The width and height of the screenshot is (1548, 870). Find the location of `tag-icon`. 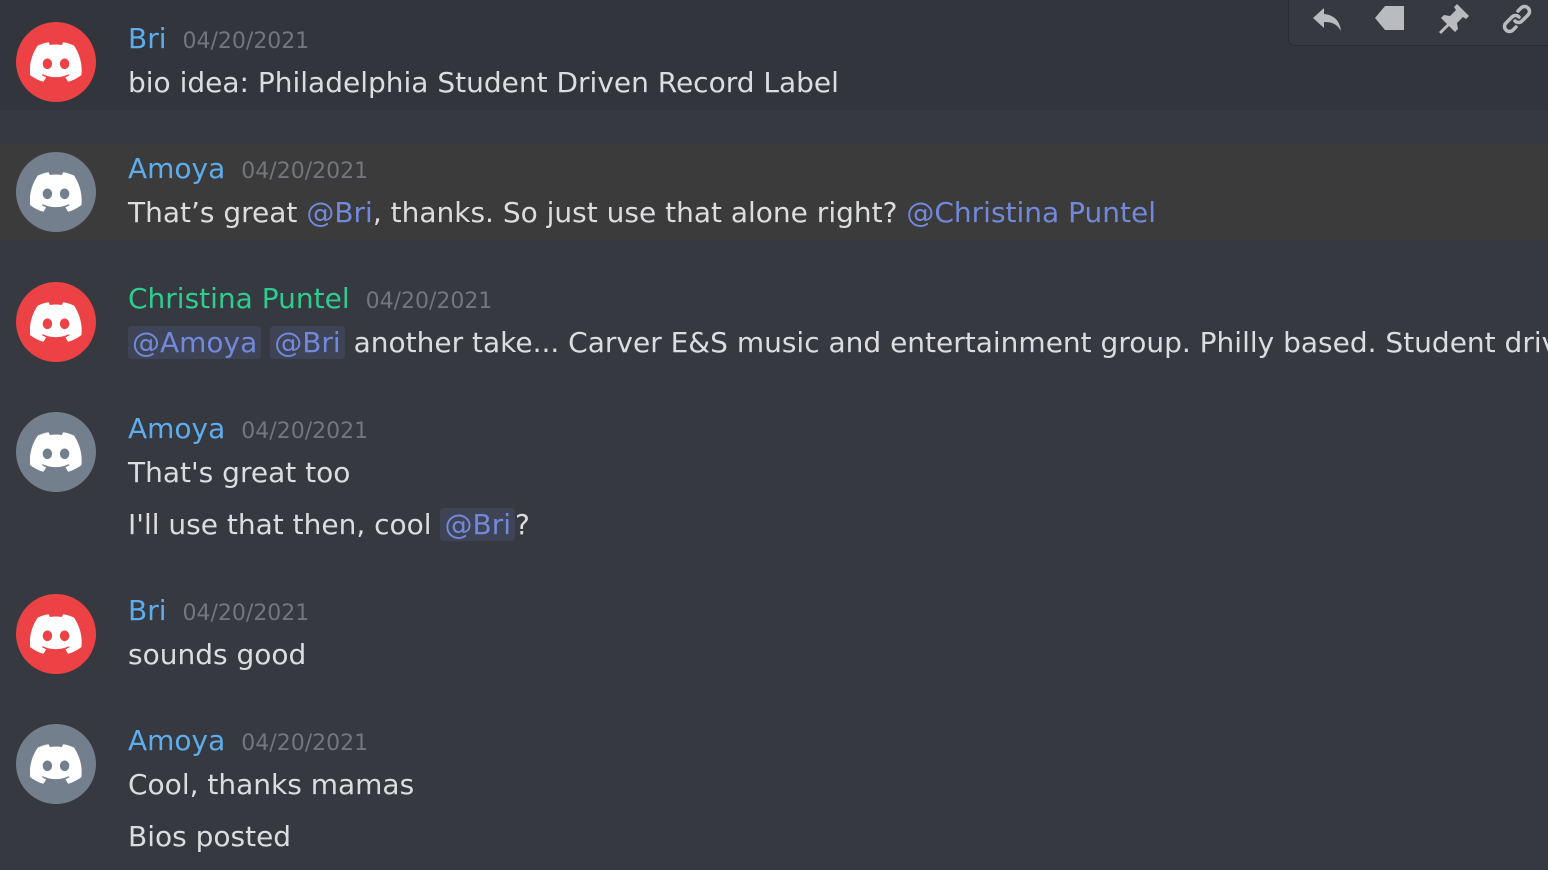

tag-icon is located at coordinates (1390, 20).